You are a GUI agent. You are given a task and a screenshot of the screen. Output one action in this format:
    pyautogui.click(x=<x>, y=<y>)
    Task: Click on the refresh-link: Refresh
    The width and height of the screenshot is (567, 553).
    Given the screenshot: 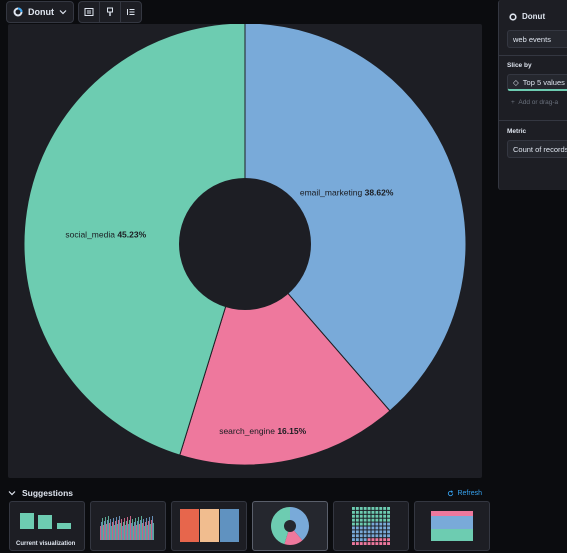 What is the action you would take?
    pyautogui.click(x=464, y=493)
    